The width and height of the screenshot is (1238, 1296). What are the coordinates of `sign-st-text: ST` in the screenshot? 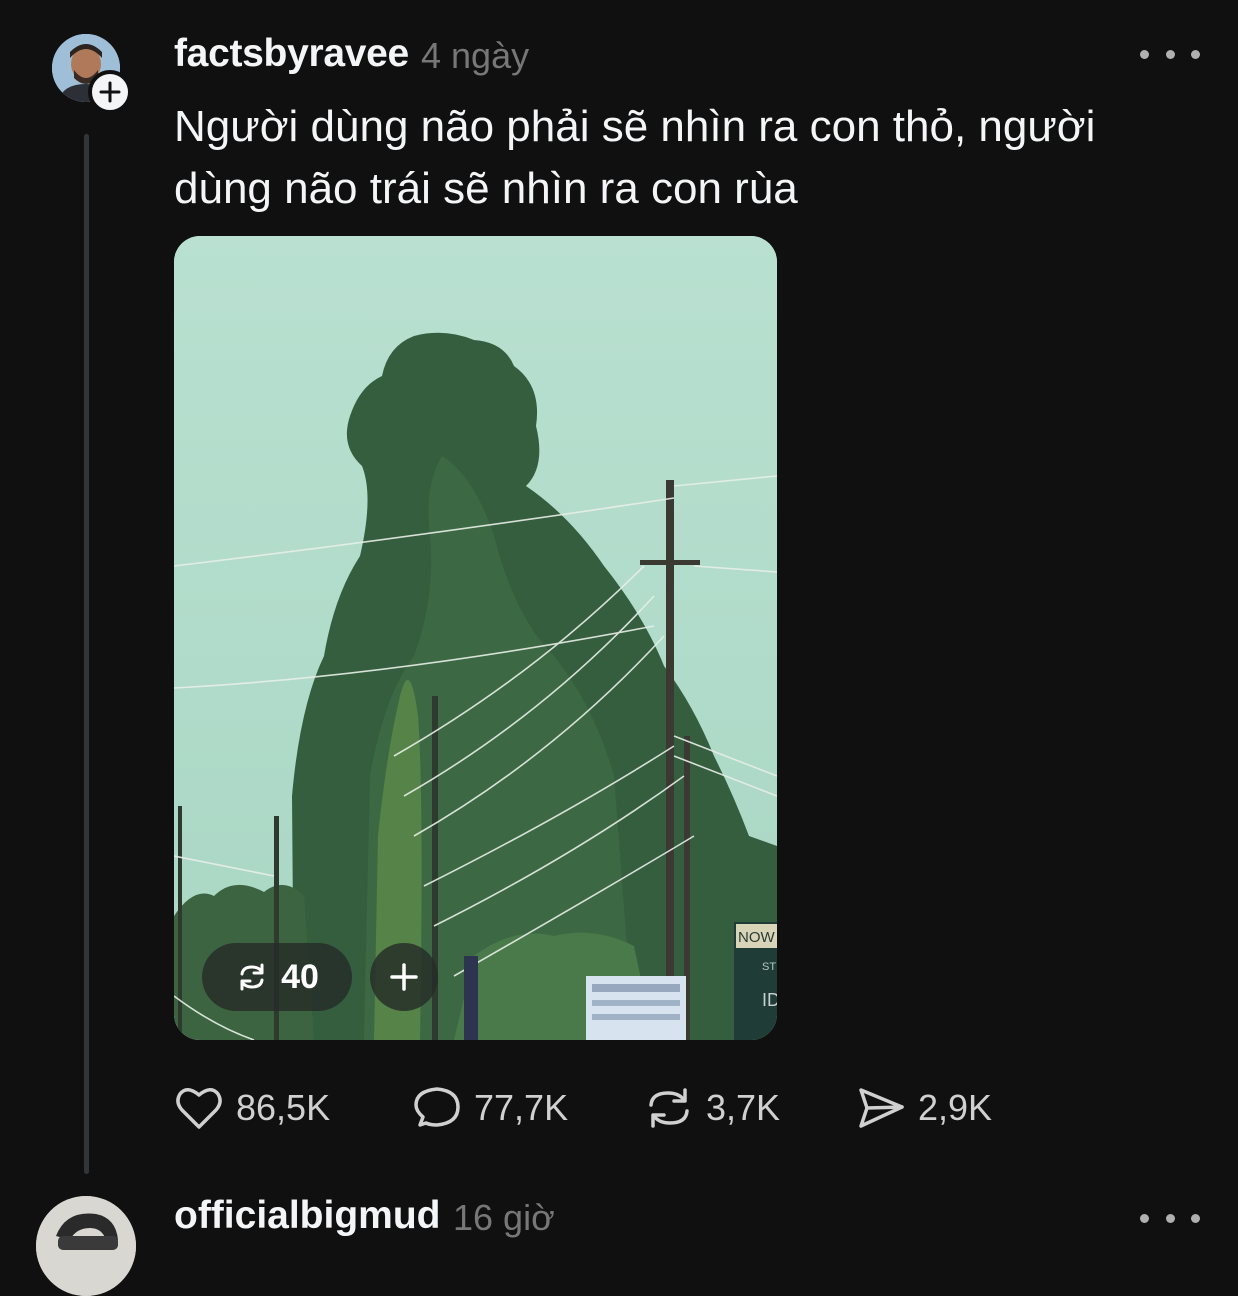 It's located at (769, 967).